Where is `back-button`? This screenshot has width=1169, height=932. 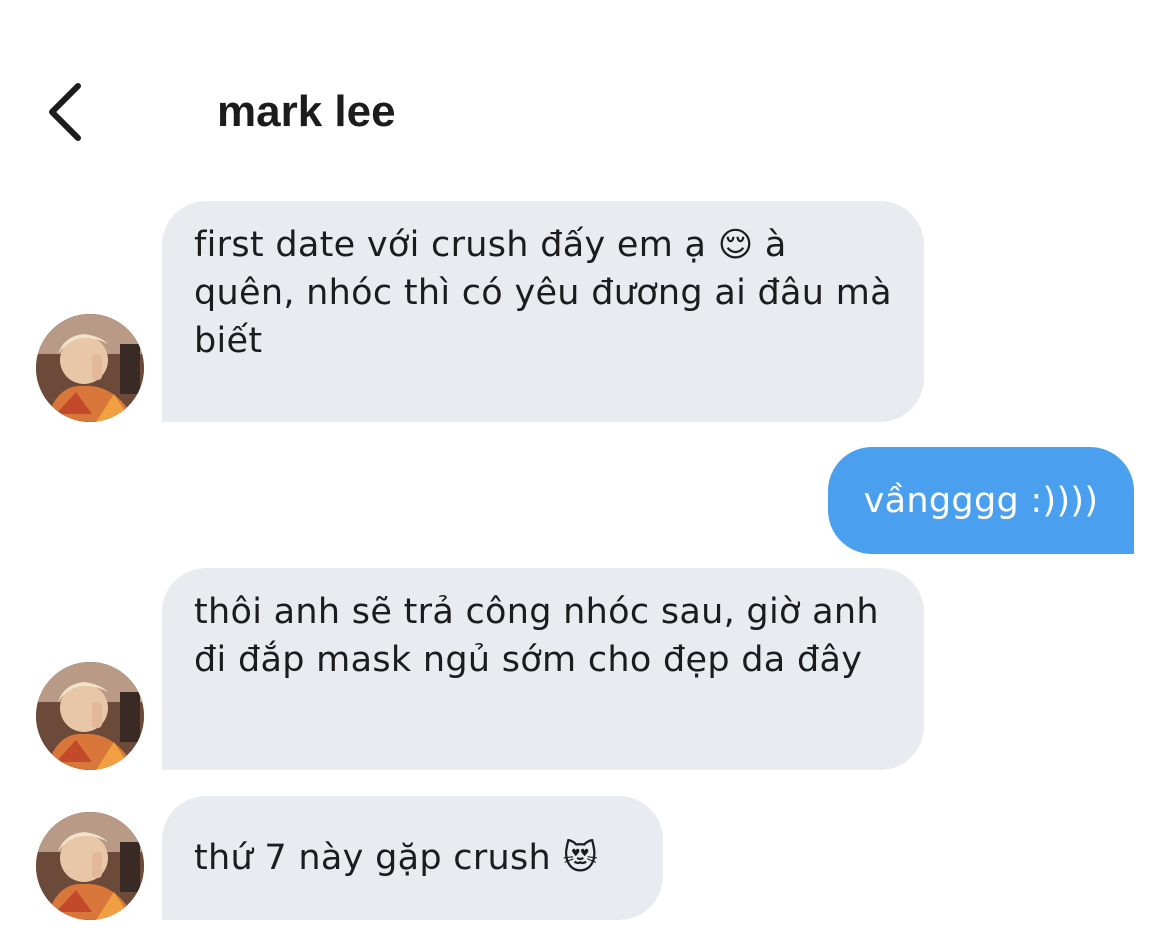 back-button is located at coordinates (68, 112).